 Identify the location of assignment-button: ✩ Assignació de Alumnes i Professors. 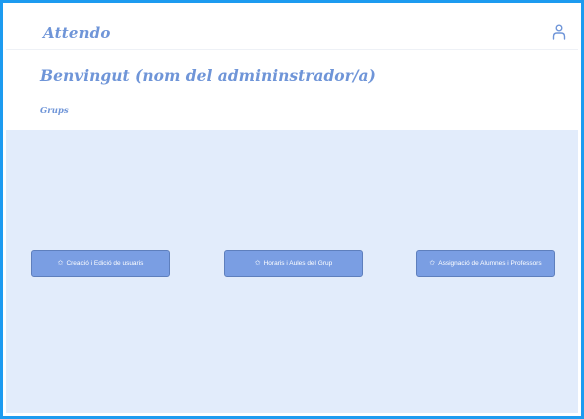
(485, 263).